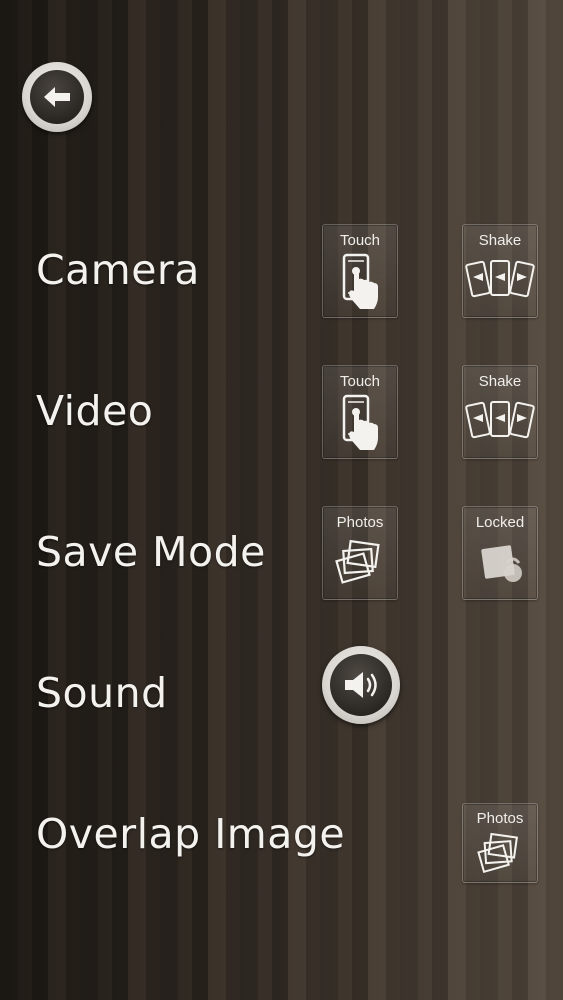 The width and height of the screenshot is (563, 1000). I want to click on overlap-image-photos-option: Photos, so click(500, 843).